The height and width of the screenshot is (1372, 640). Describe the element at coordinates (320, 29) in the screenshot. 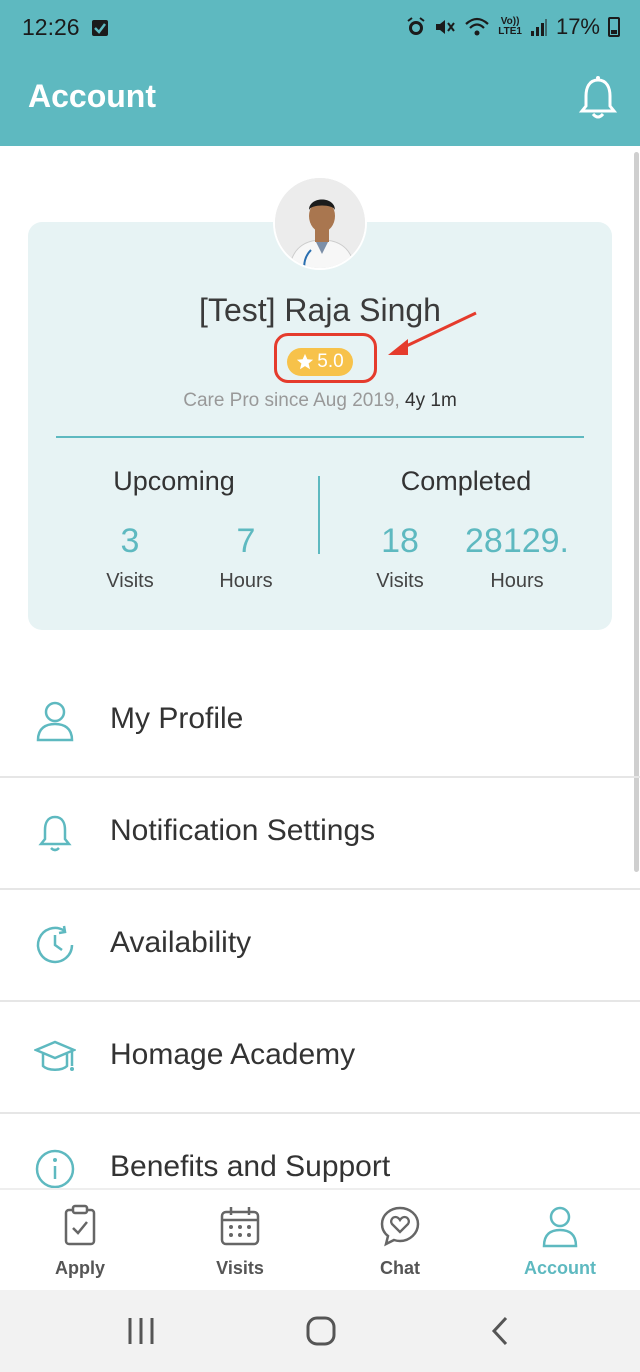

I see `status-bar: 12:26 Vo)) LTE1 17%` at that location.